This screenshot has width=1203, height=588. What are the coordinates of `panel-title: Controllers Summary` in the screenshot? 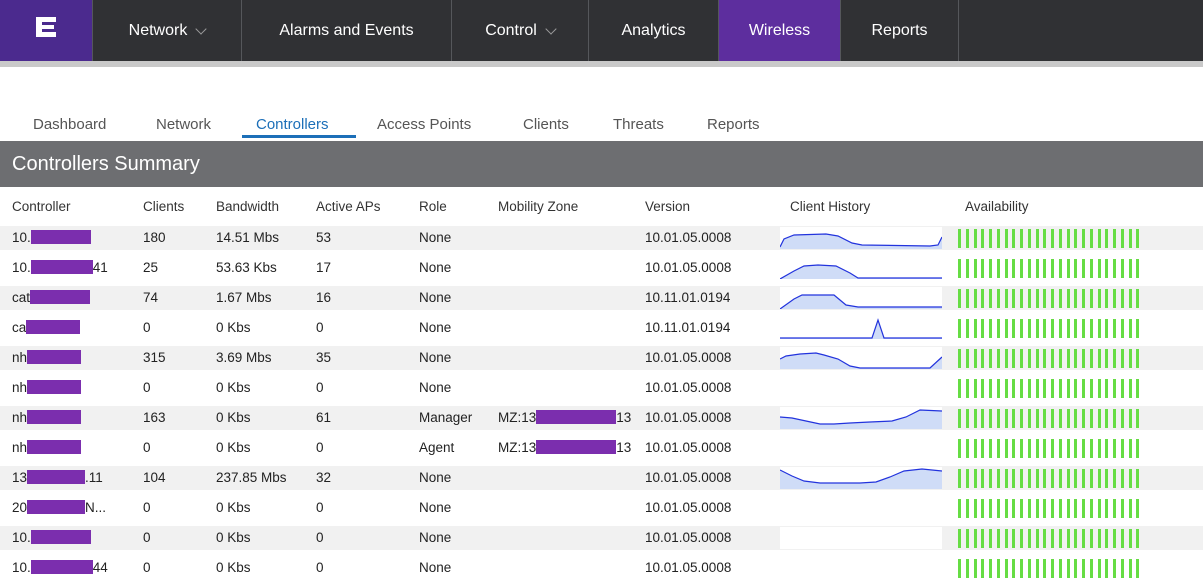 It's located at (601, 164).